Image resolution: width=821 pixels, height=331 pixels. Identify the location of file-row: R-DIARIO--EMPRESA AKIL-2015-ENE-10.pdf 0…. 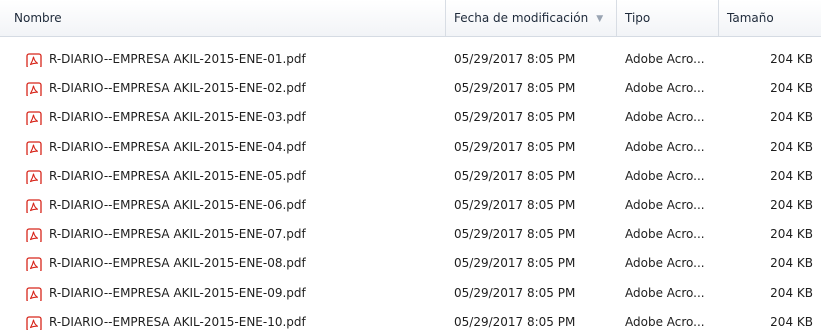
(410, 319).